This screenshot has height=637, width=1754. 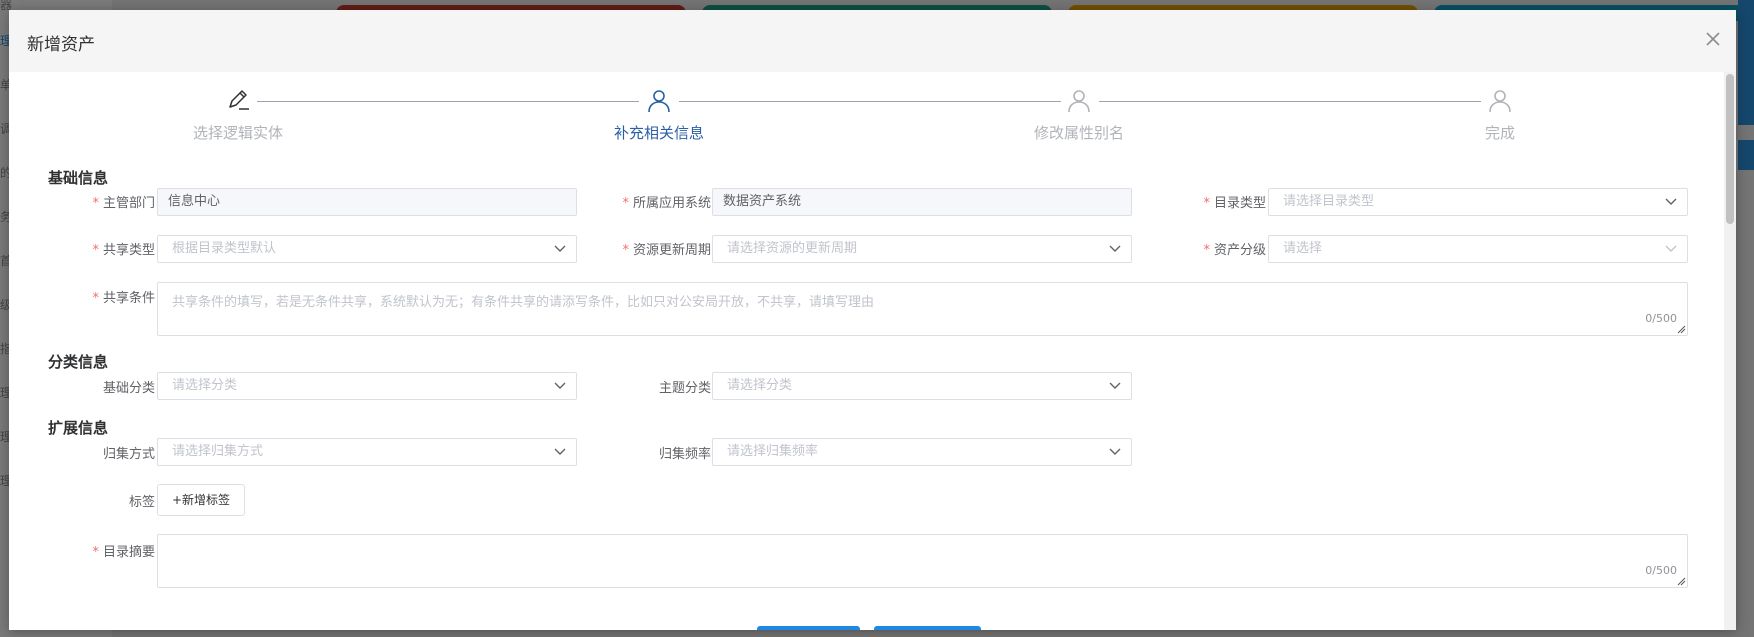 What do you see at coordinates (1239, 250) in the screenshot?
I see `label-text: 资产分级` at bounding box center [1239, 250].